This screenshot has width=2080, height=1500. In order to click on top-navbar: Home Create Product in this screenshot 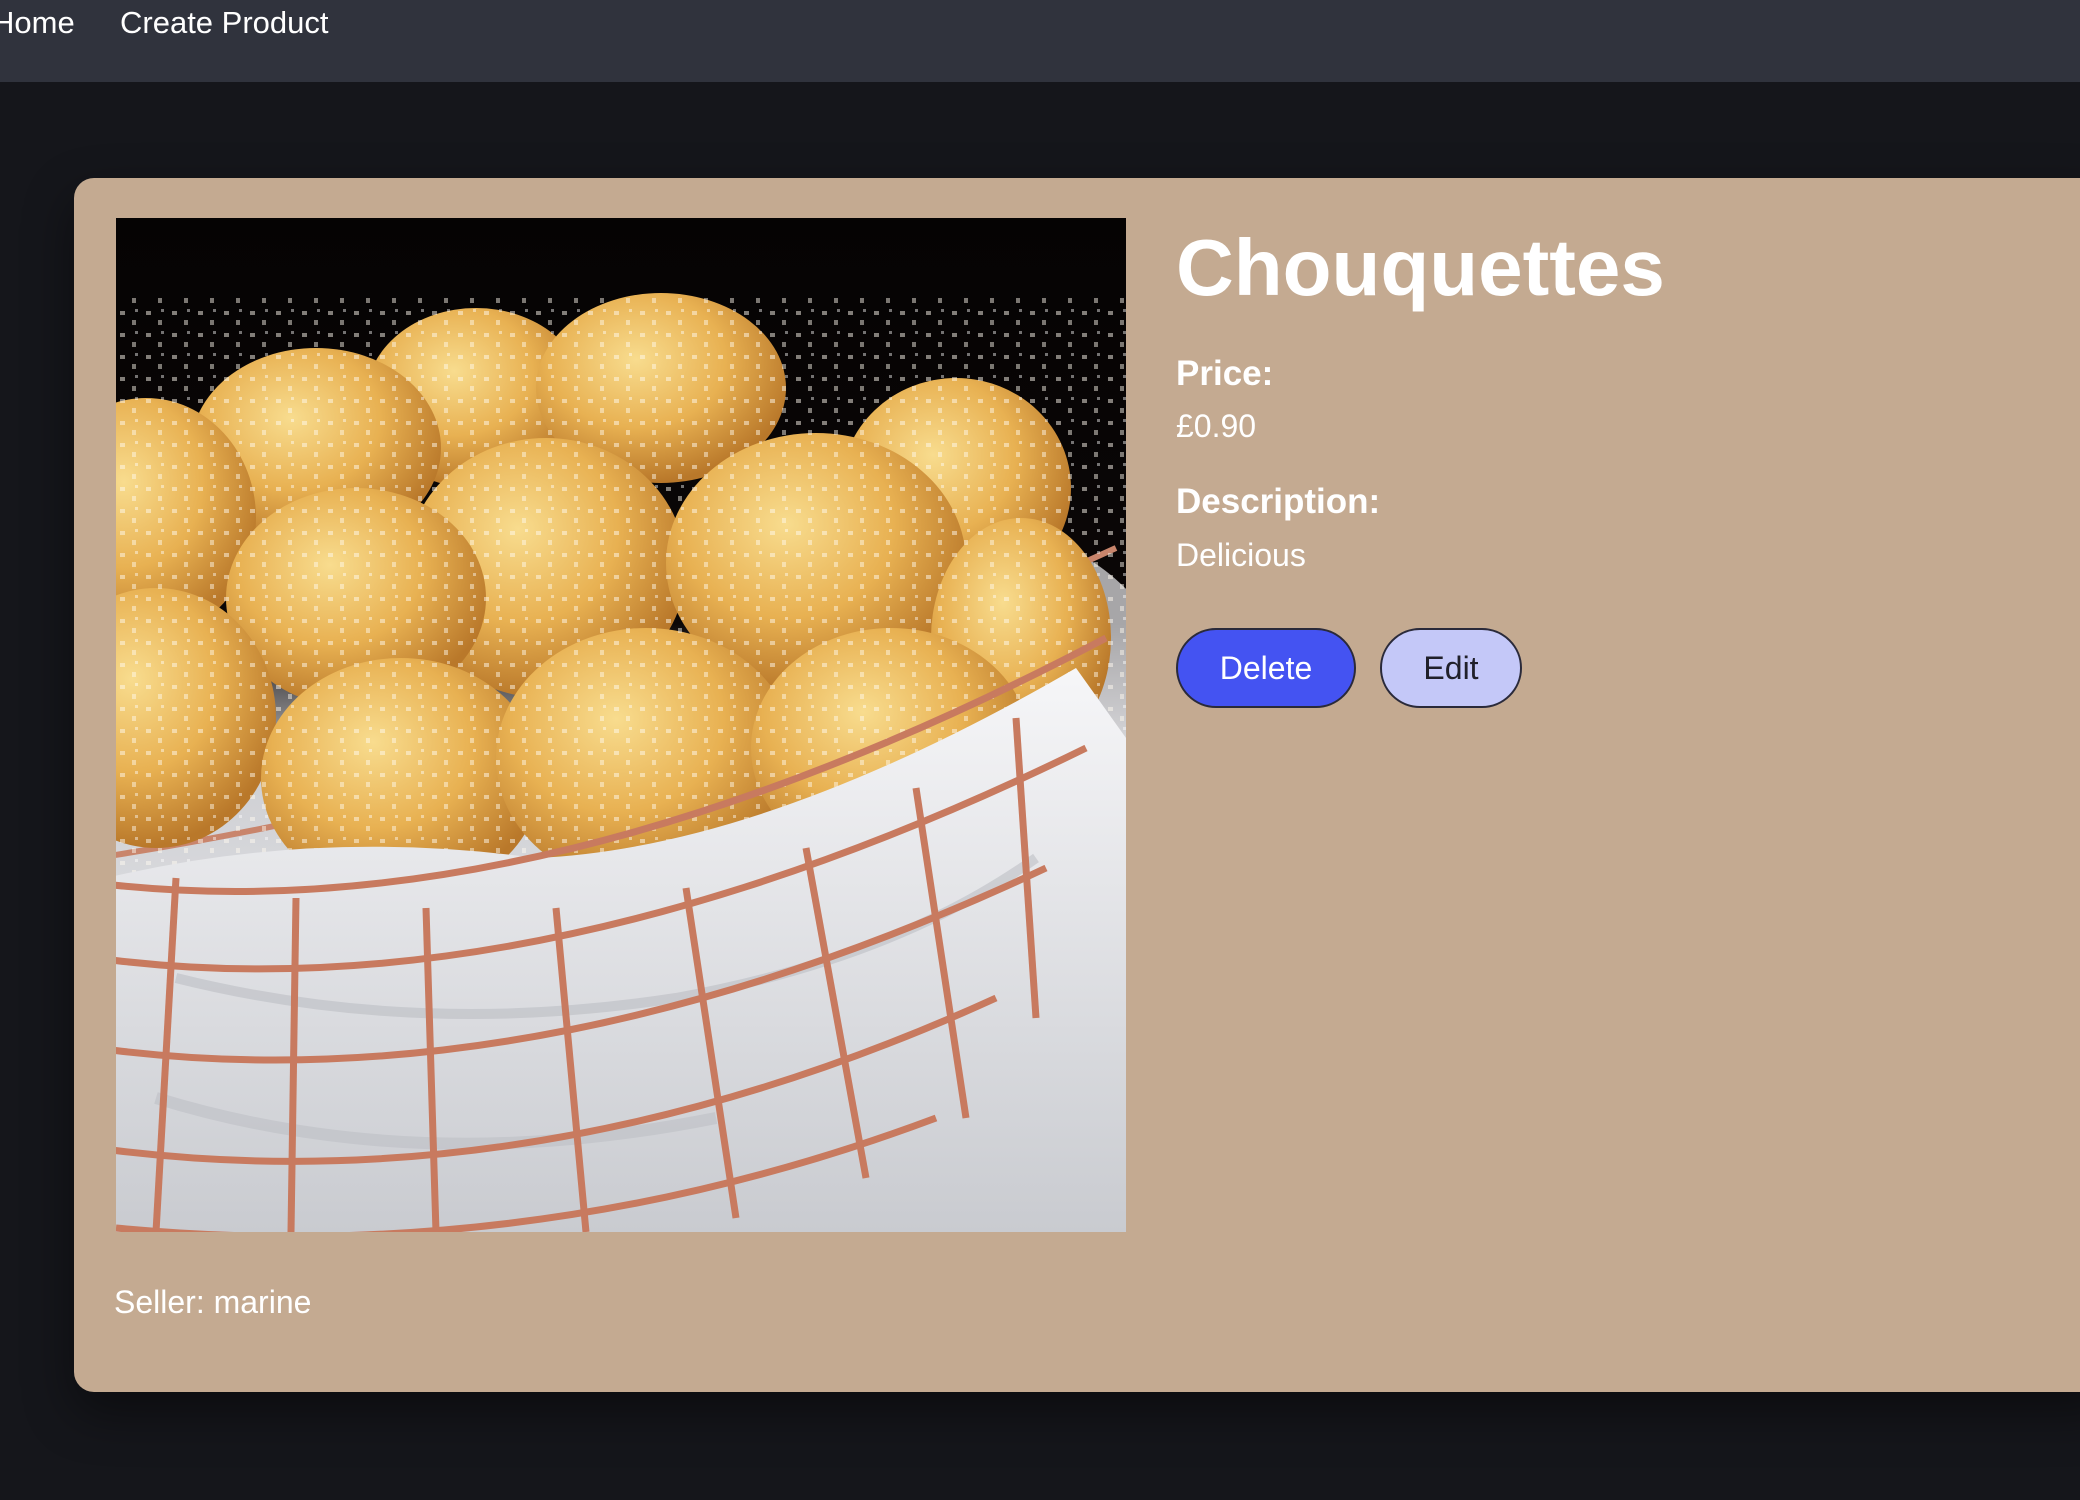, I will do `click(1040, 41)`.